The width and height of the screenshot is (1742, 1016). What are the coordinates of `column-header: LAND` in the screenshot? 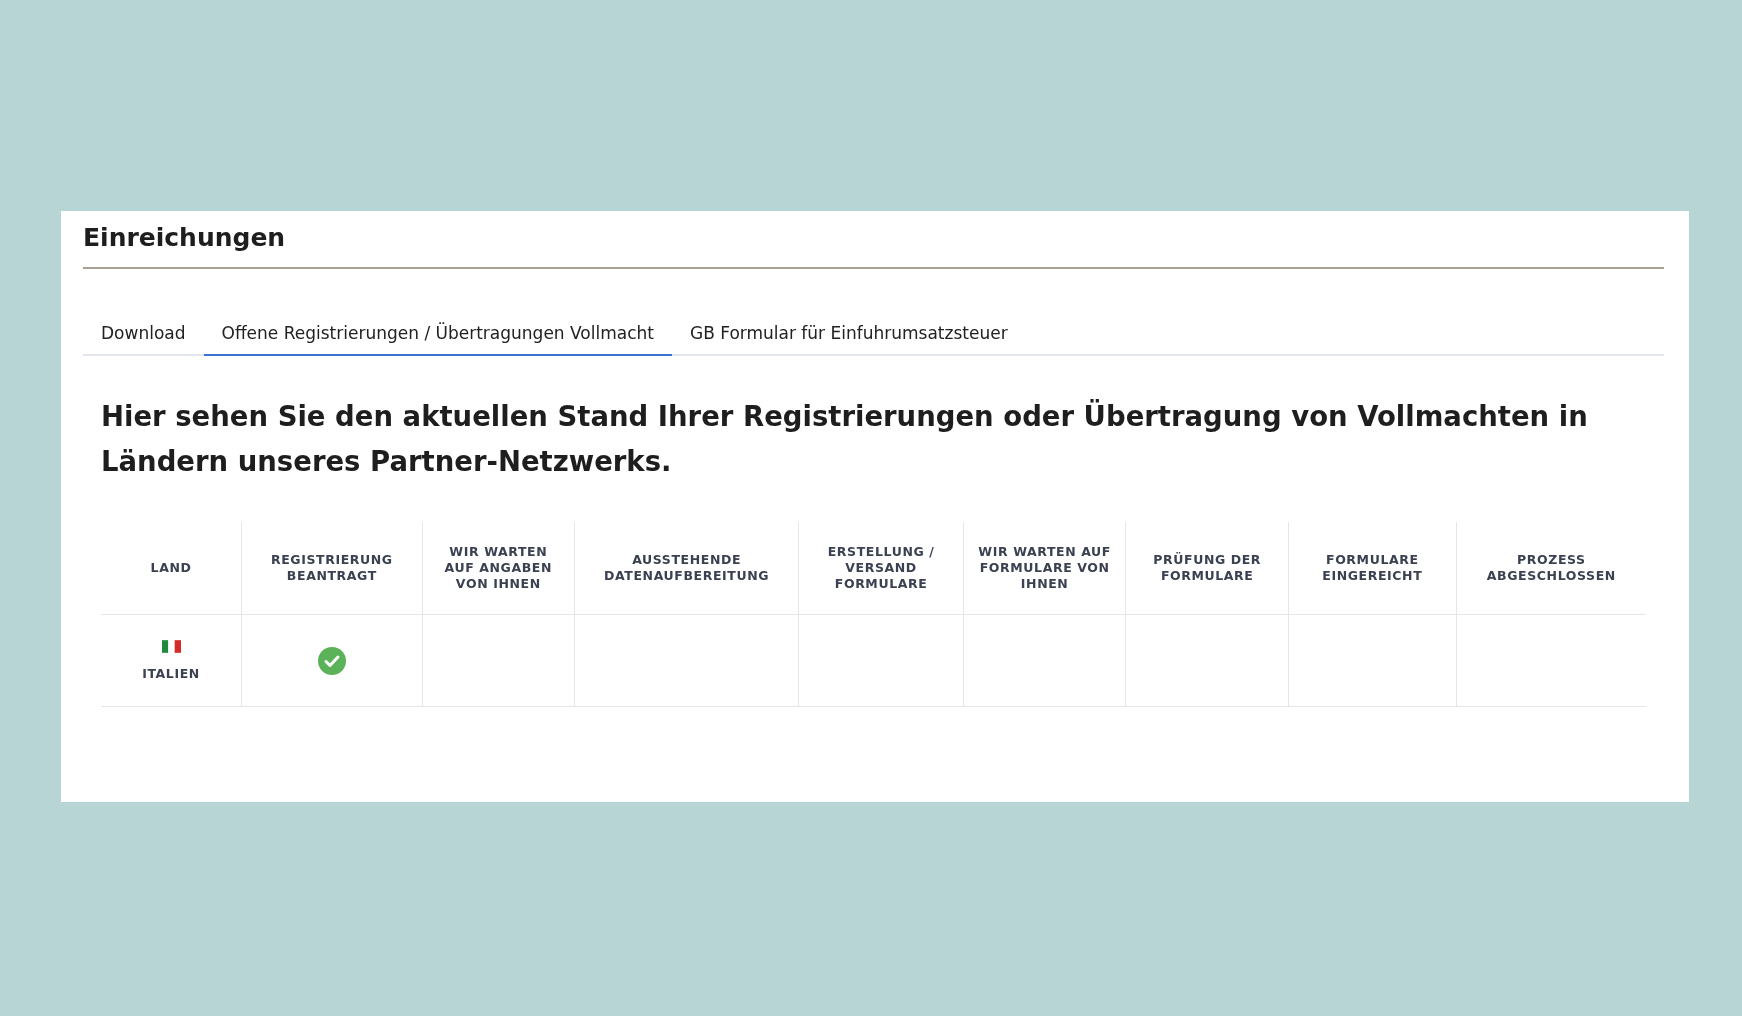 It's located at (171, 568).